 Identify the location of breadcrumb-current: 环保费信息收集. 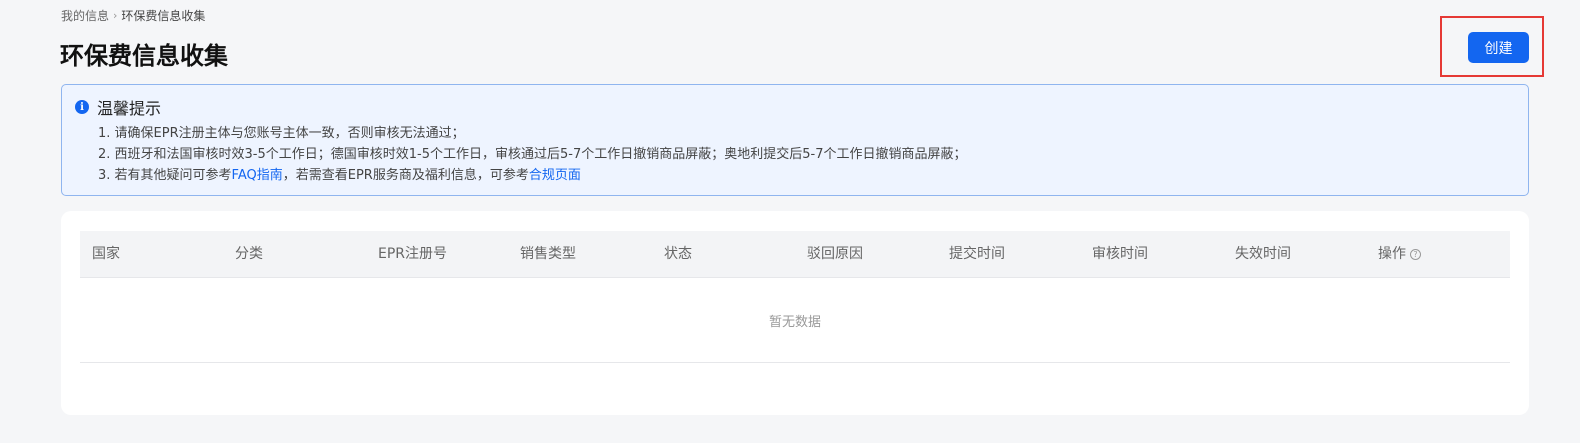
(163, 16).